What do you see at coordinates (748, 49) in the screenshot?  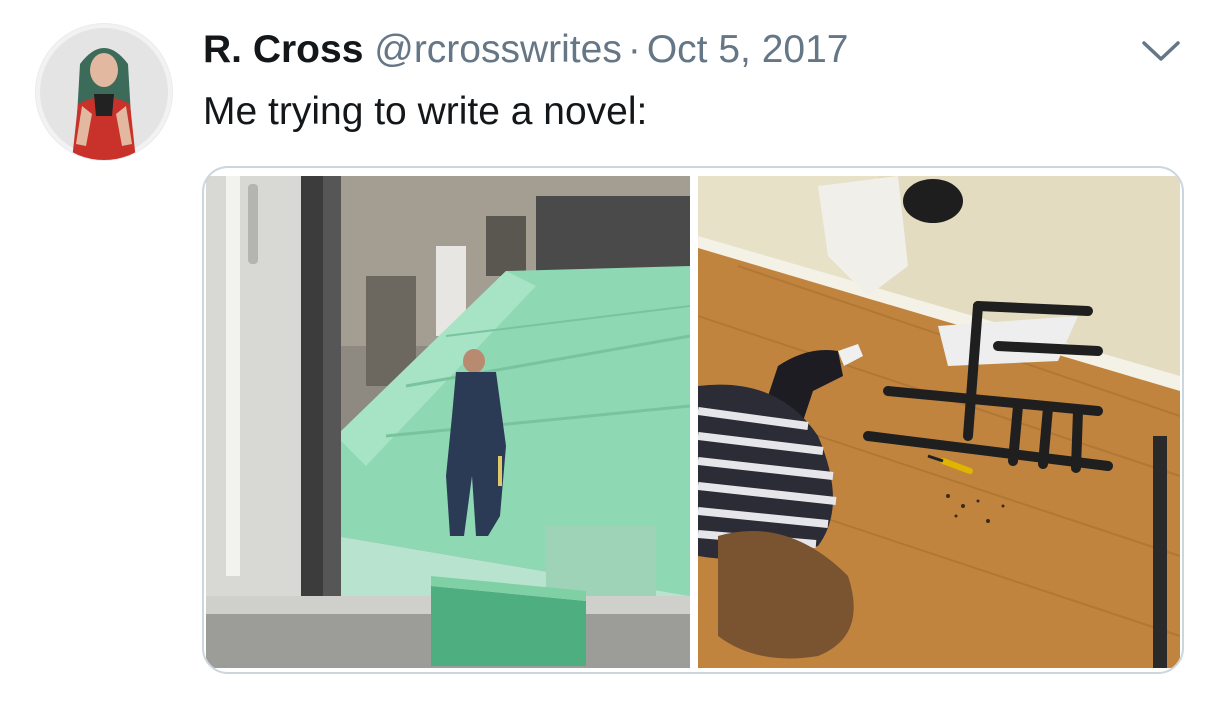 I see `tweet-date: Oct 5, 2017` at bounding box center [748, 49].